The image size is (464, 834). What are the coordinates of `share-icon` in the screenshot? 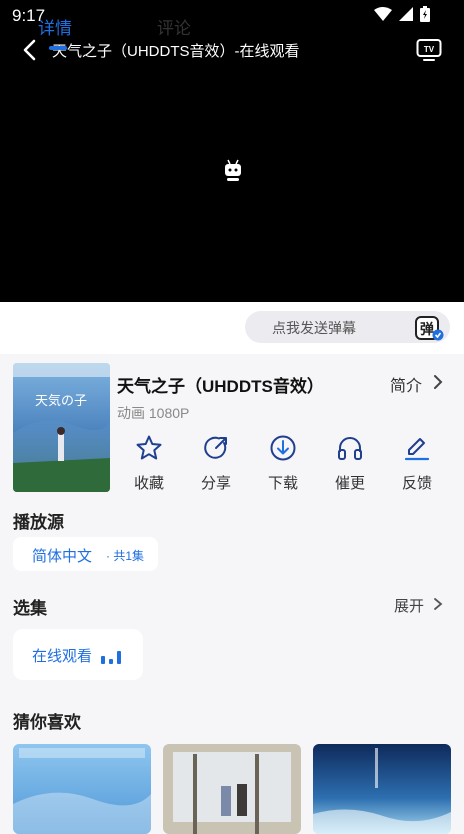 It's located at (215, 447).